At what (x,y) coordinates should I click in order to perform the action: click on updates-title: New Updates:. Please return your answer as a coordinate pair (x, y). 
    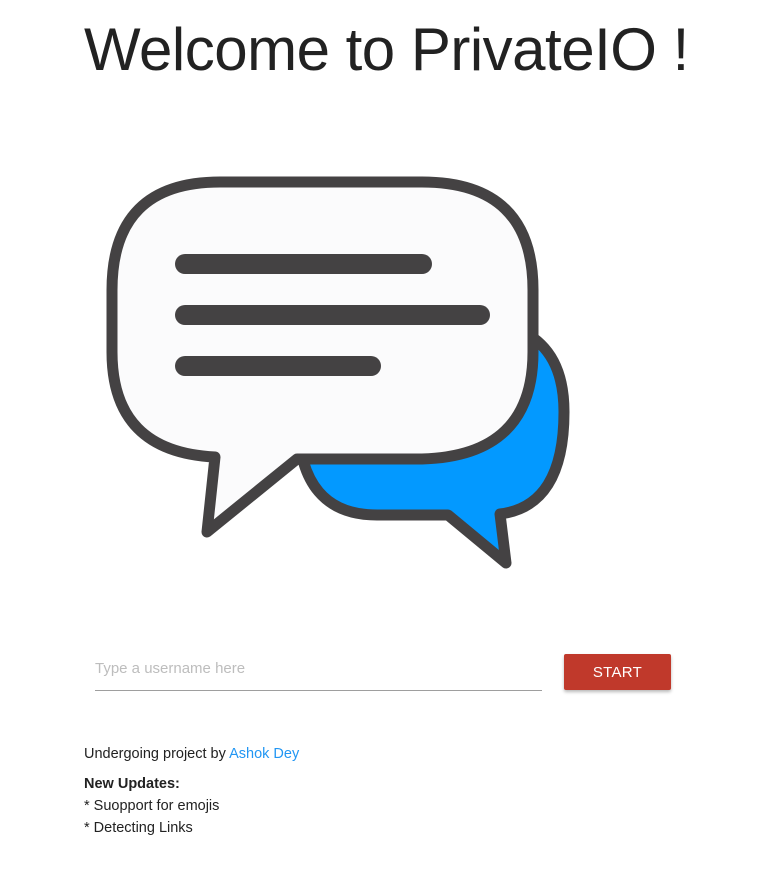
    Looking at the image, I should click on (132, 784).